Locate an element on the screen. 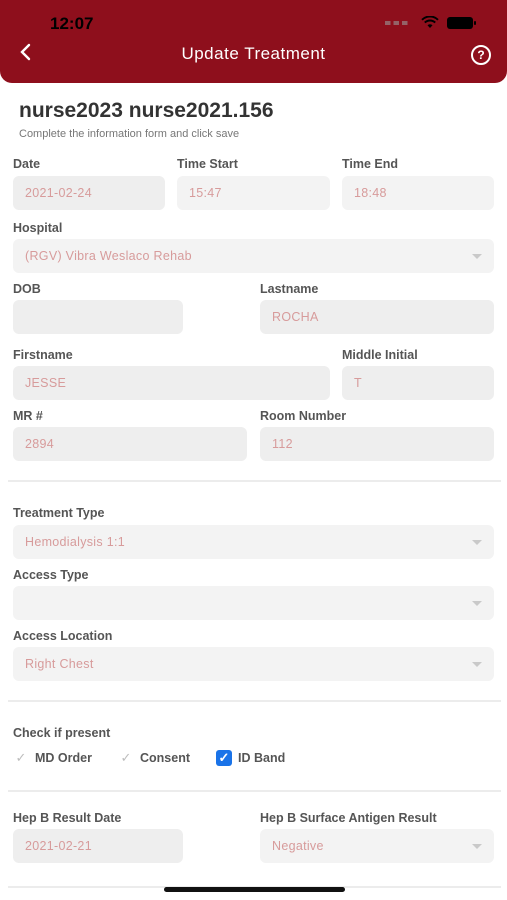 Image resolution: width=507 pixels, height=900 pixels. id-band-label: ID Band is located at coordinates (262, 758).